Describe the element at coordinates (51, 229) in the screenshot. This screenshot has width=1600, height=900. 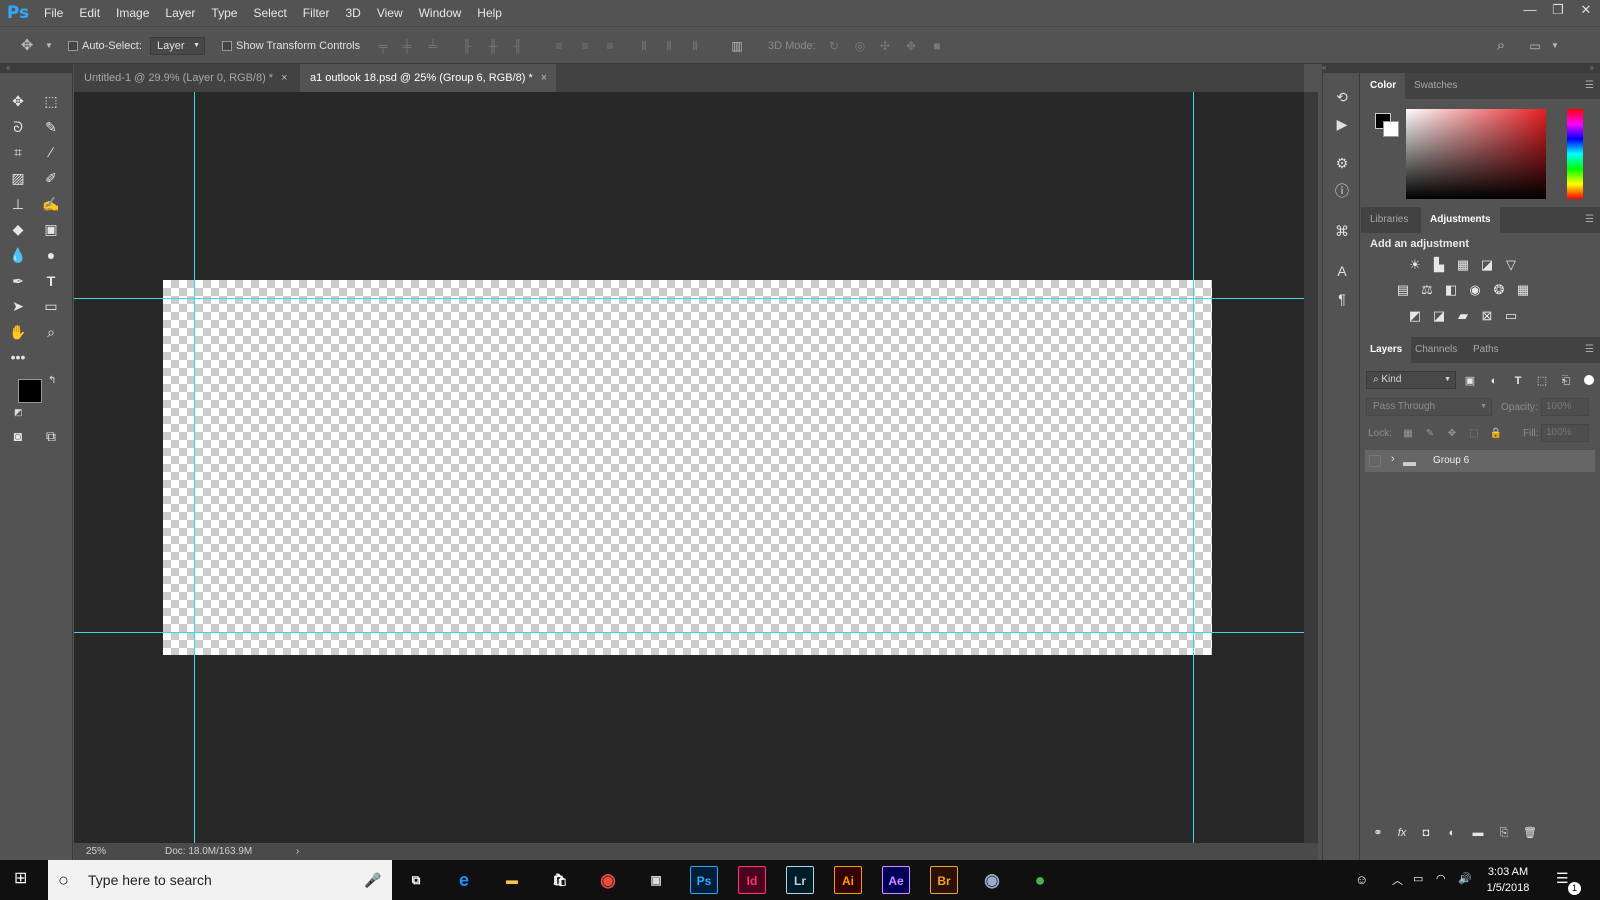
I see `gradient-tool-icon: ▣` at that location.